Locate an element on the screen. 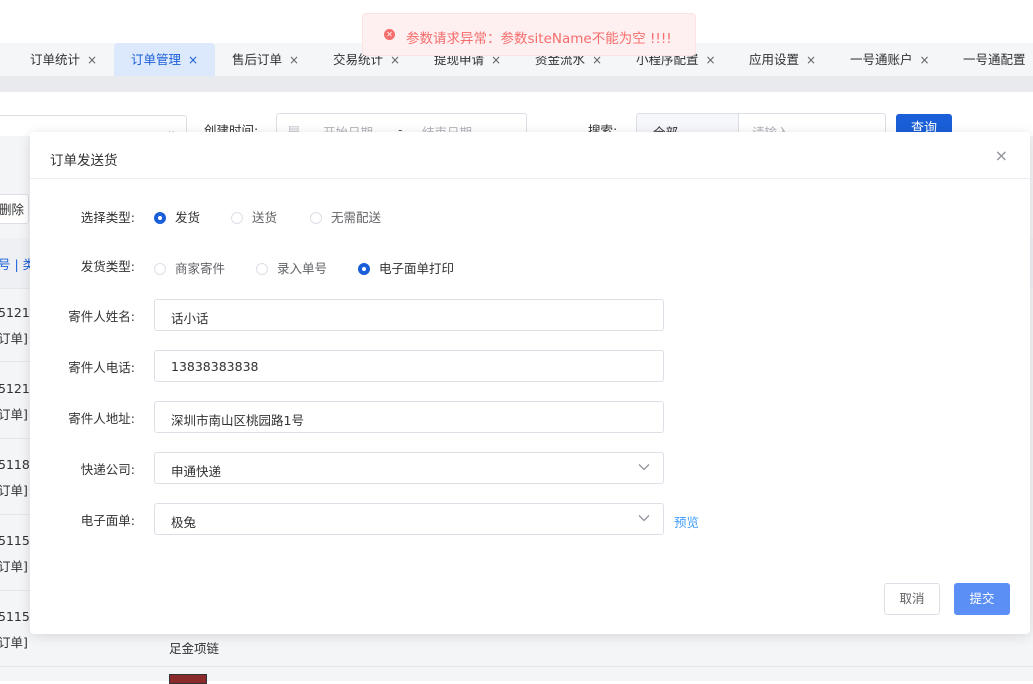 The height and width of the screenshot is (684, 1033). tab-label: 应用设置 is located at coordinates (774, 59).